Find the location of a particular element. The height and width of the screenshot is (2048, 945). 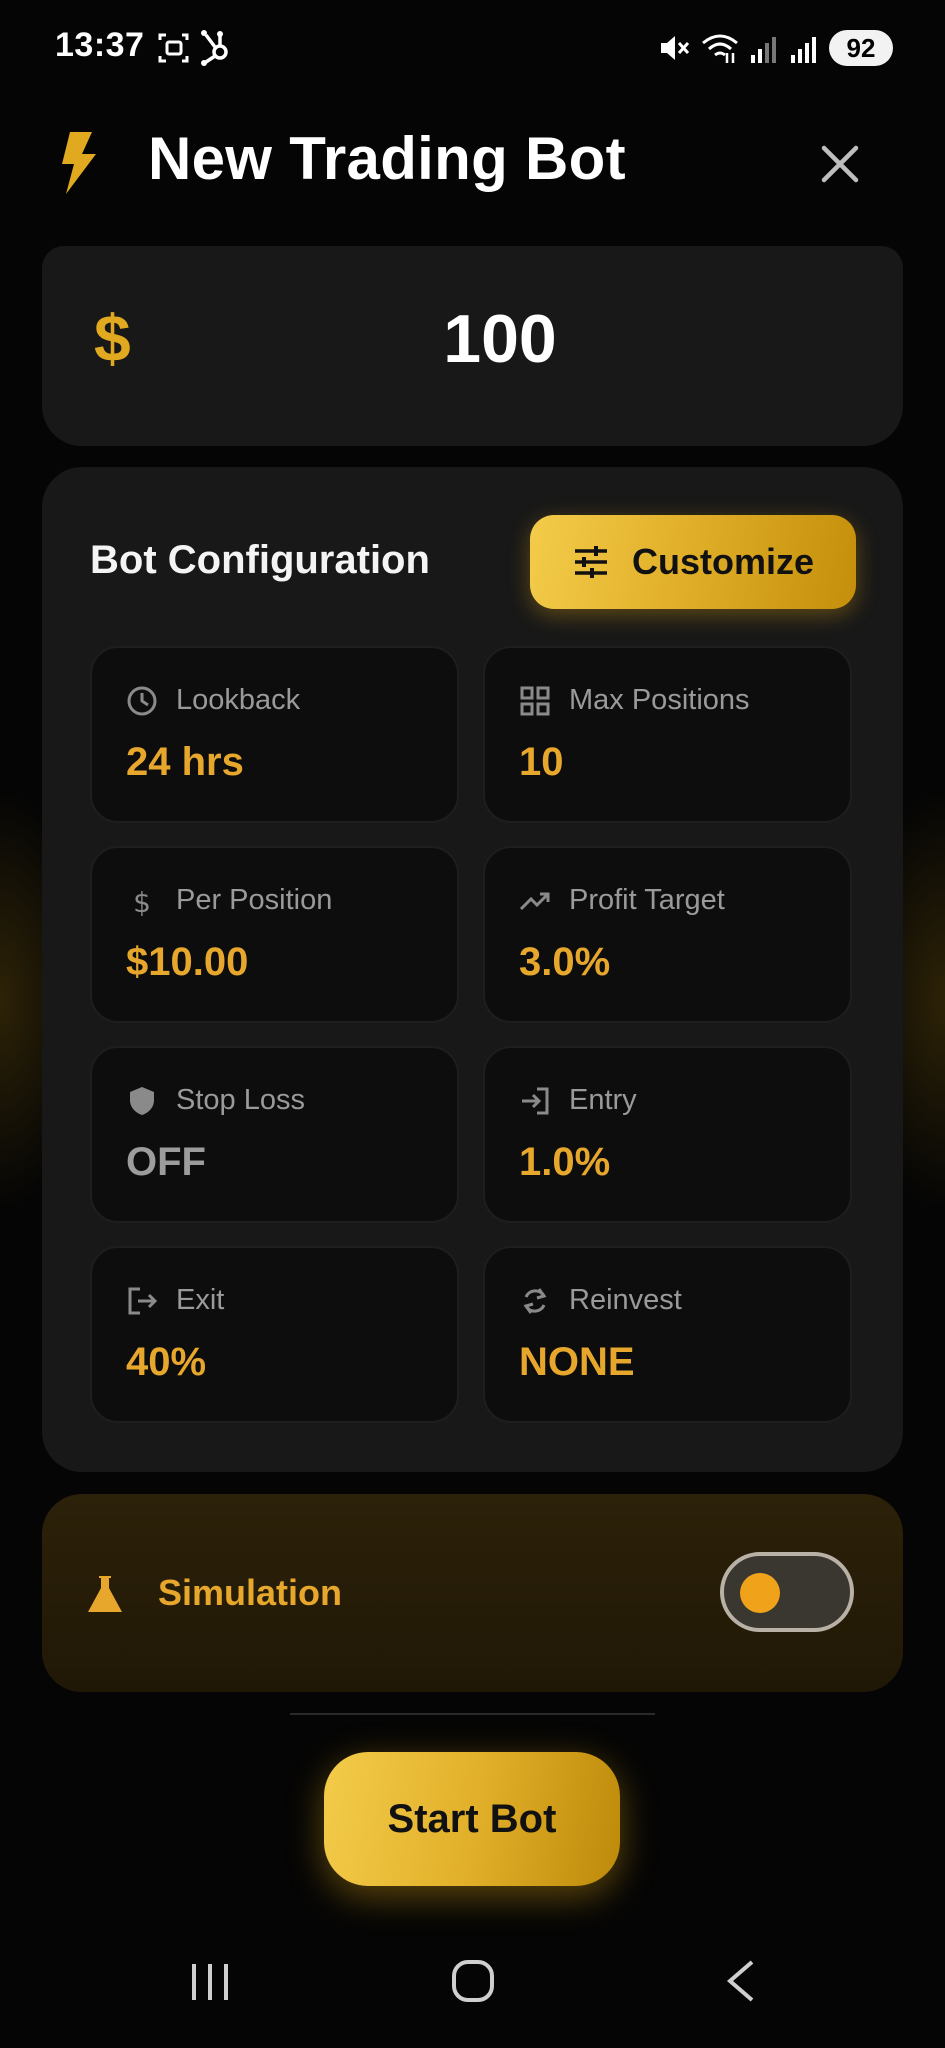

tile-label: Exit is located at coordinates (200, 1300).